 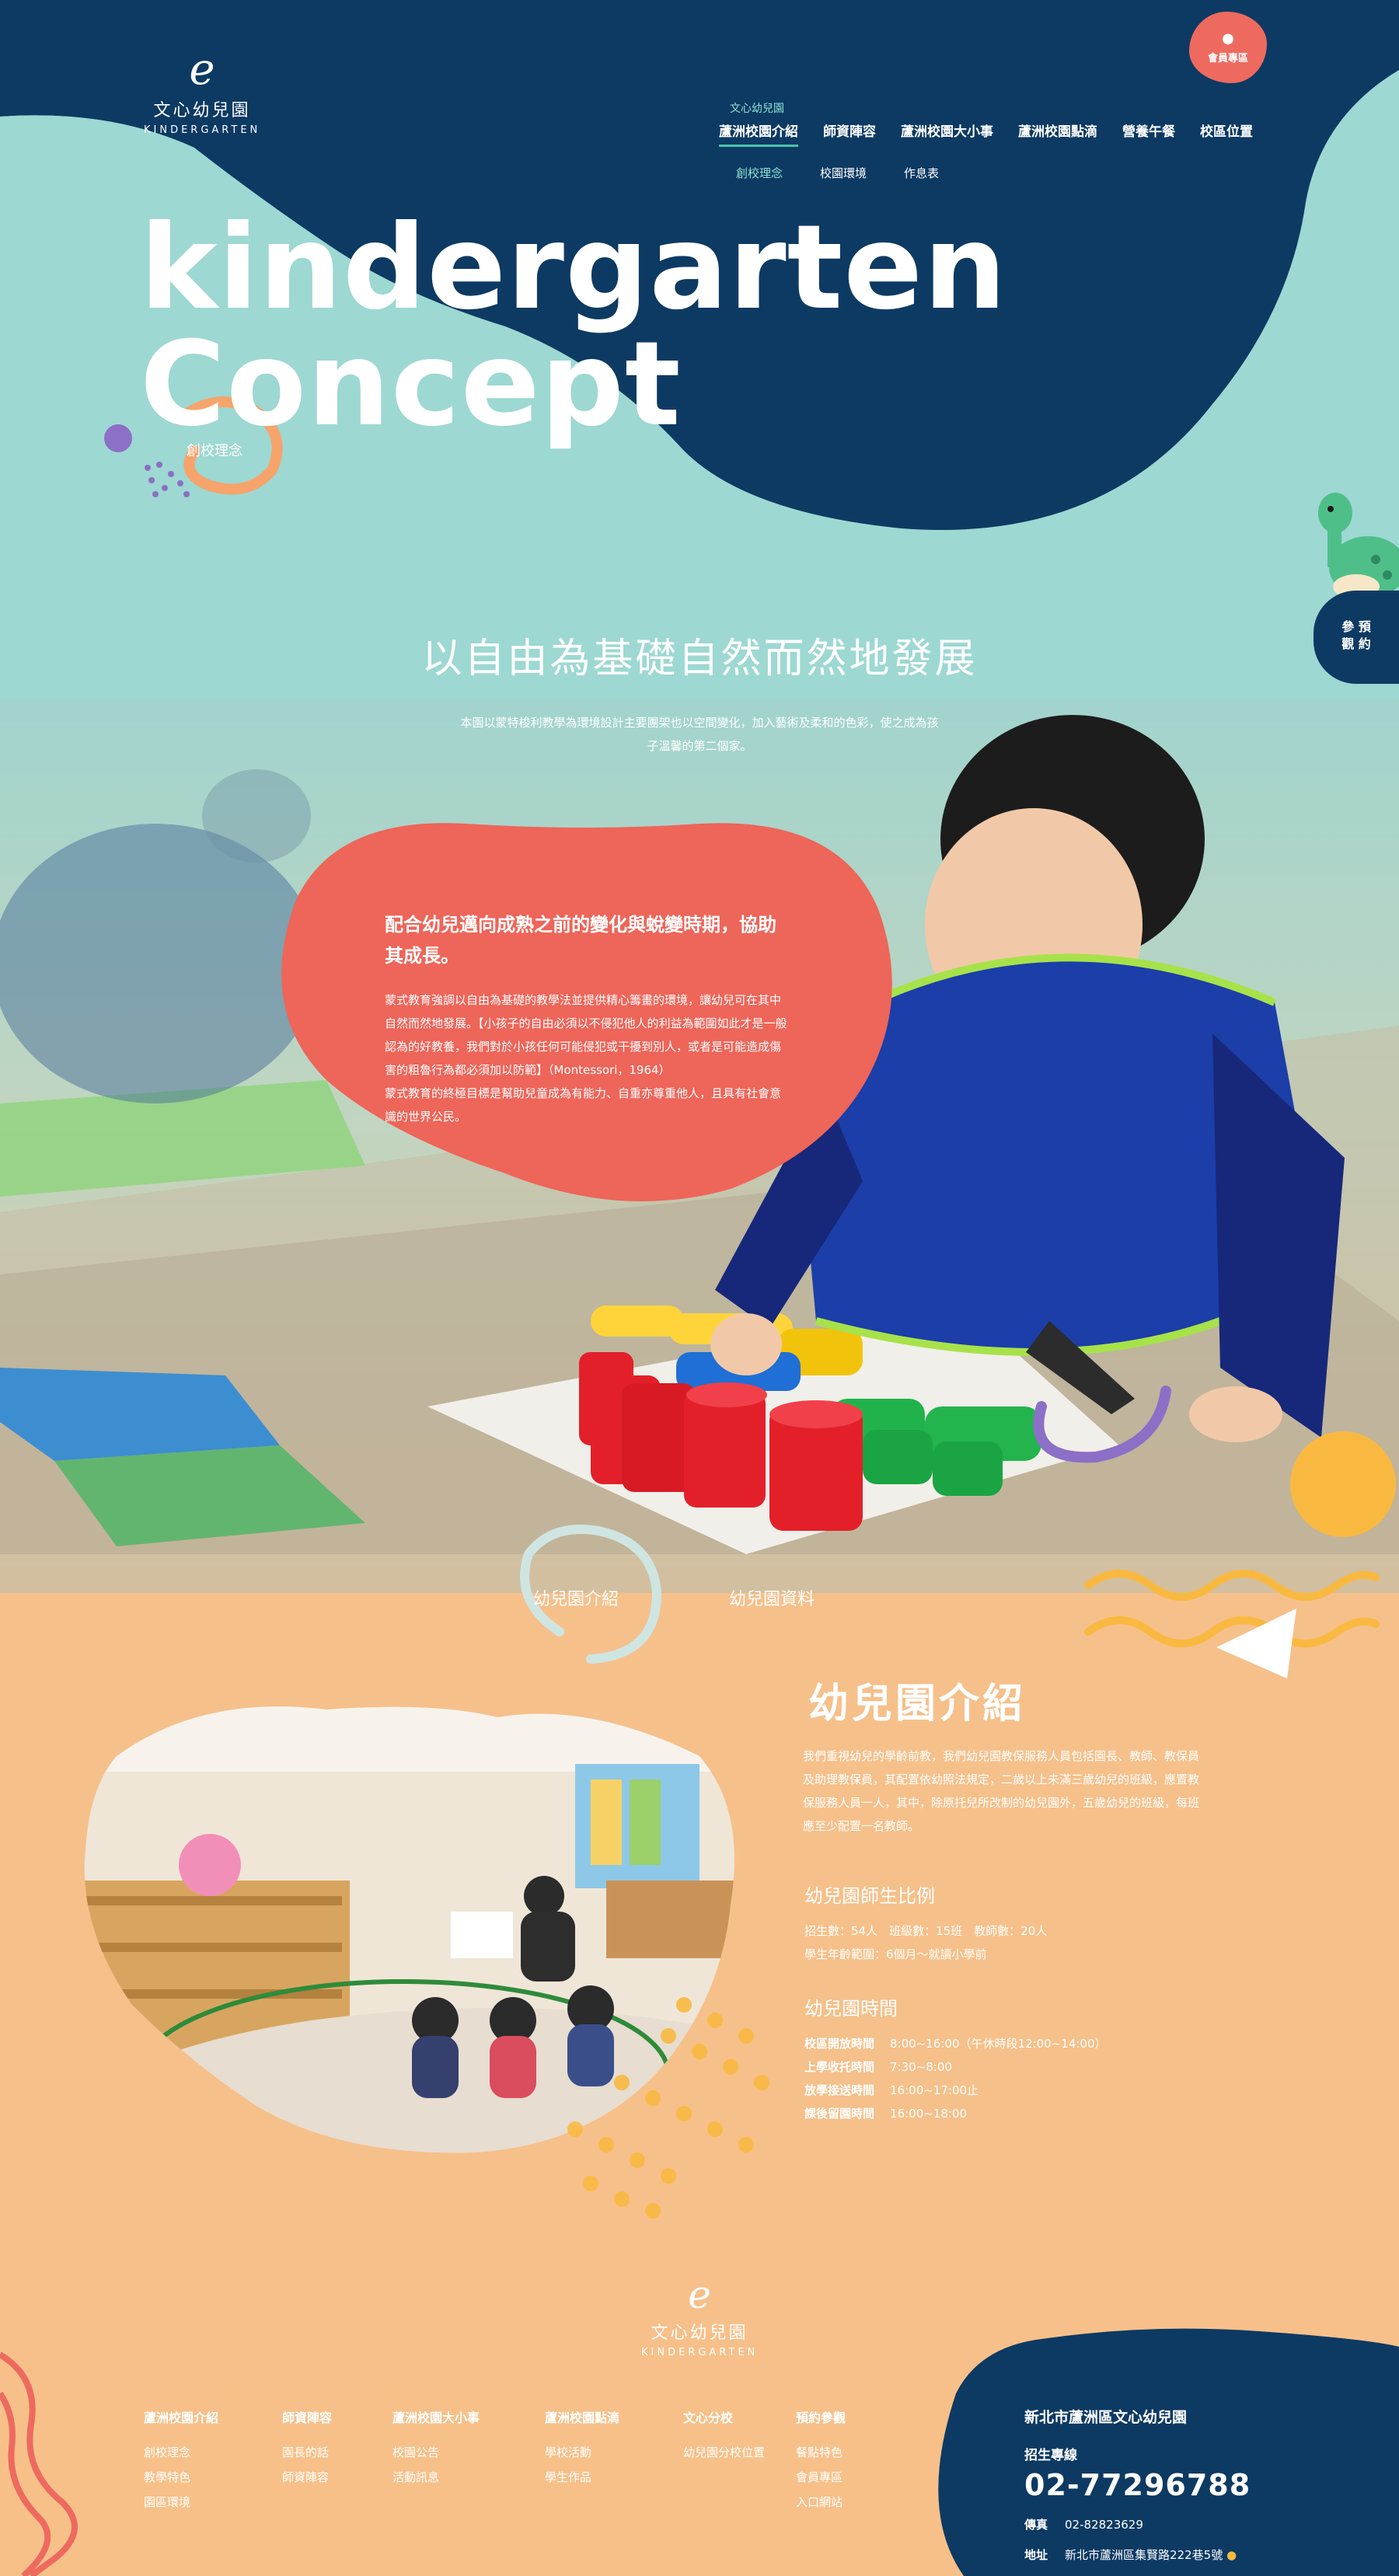 What do you see at coordinates (1195, 2524) in the screenshot?
I see `fax-row: 傳真 02-82823629` at bounding box center [1195, 2524].